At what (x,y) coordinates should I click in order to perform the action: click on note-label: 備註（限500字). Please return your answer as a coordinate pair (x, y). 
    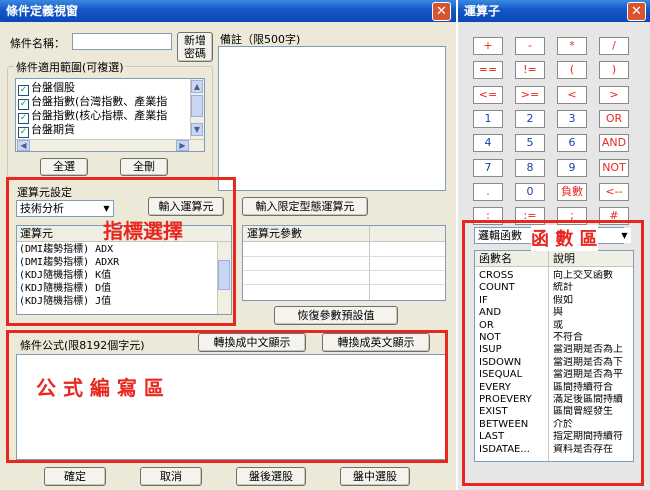
    Looking at the image, I should click on (260, 39).